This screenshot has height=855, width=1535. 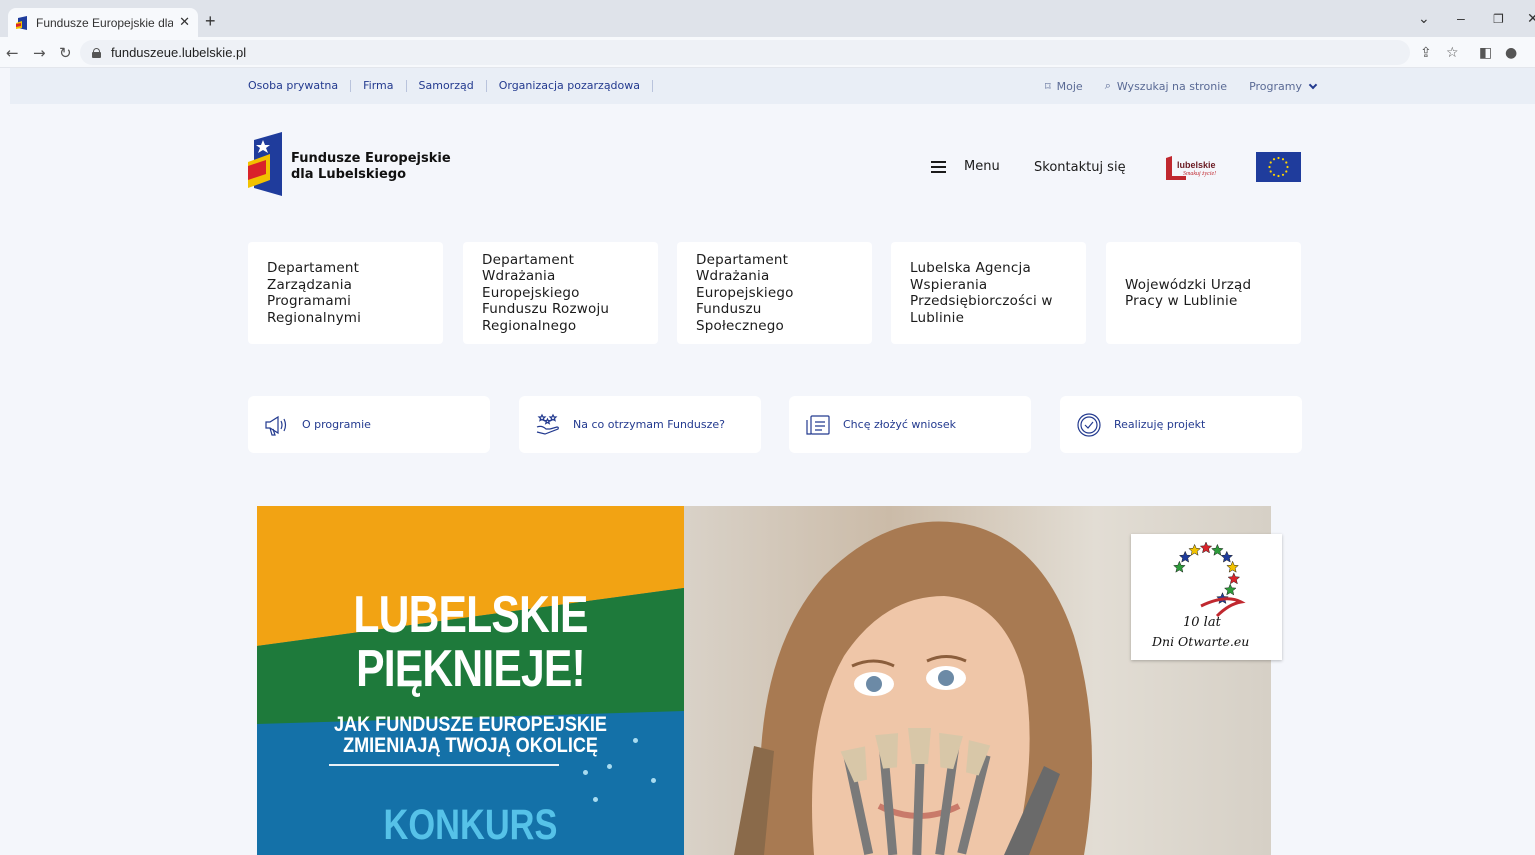 I want to click on site-search-link: ⌕ Wyszukaj na stronie, so click(x=1166, y=86).